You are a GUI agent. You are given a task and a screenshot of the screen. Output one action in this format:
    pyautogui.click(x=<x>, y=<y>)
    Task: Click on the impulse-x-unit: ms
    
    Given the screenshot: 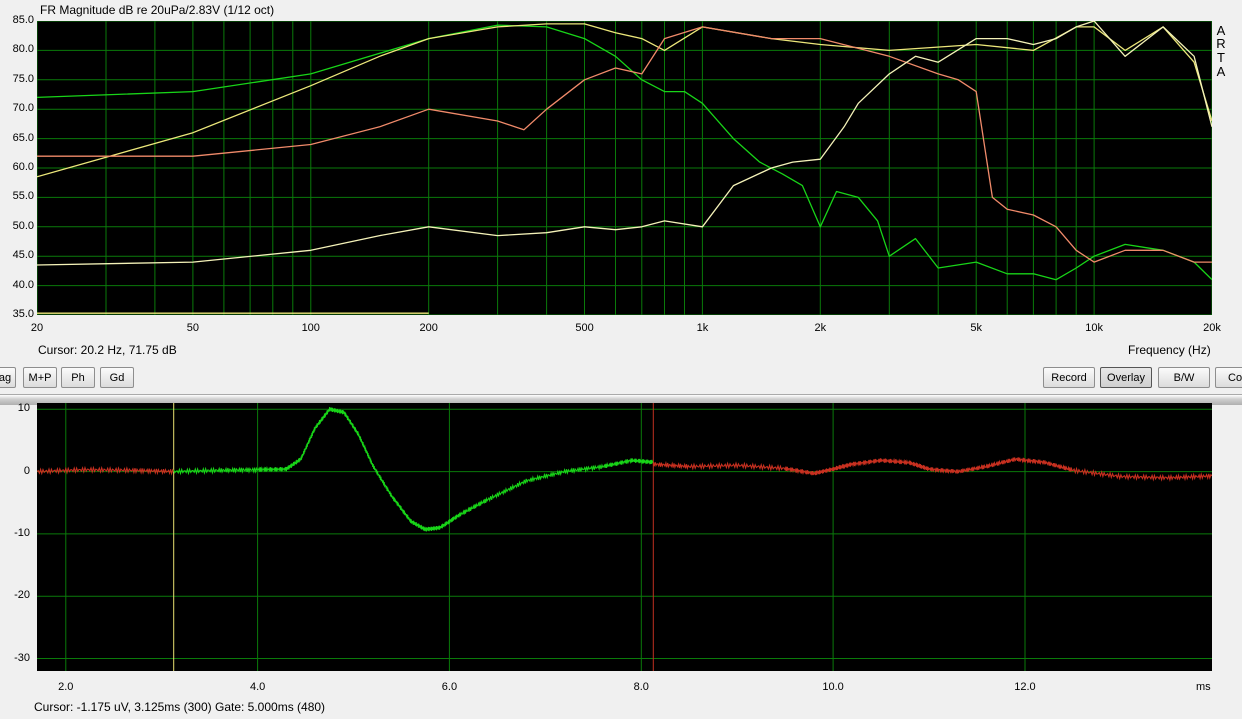 What is the action you would take?
    pyautogui.click(x=1203, y=687)
    